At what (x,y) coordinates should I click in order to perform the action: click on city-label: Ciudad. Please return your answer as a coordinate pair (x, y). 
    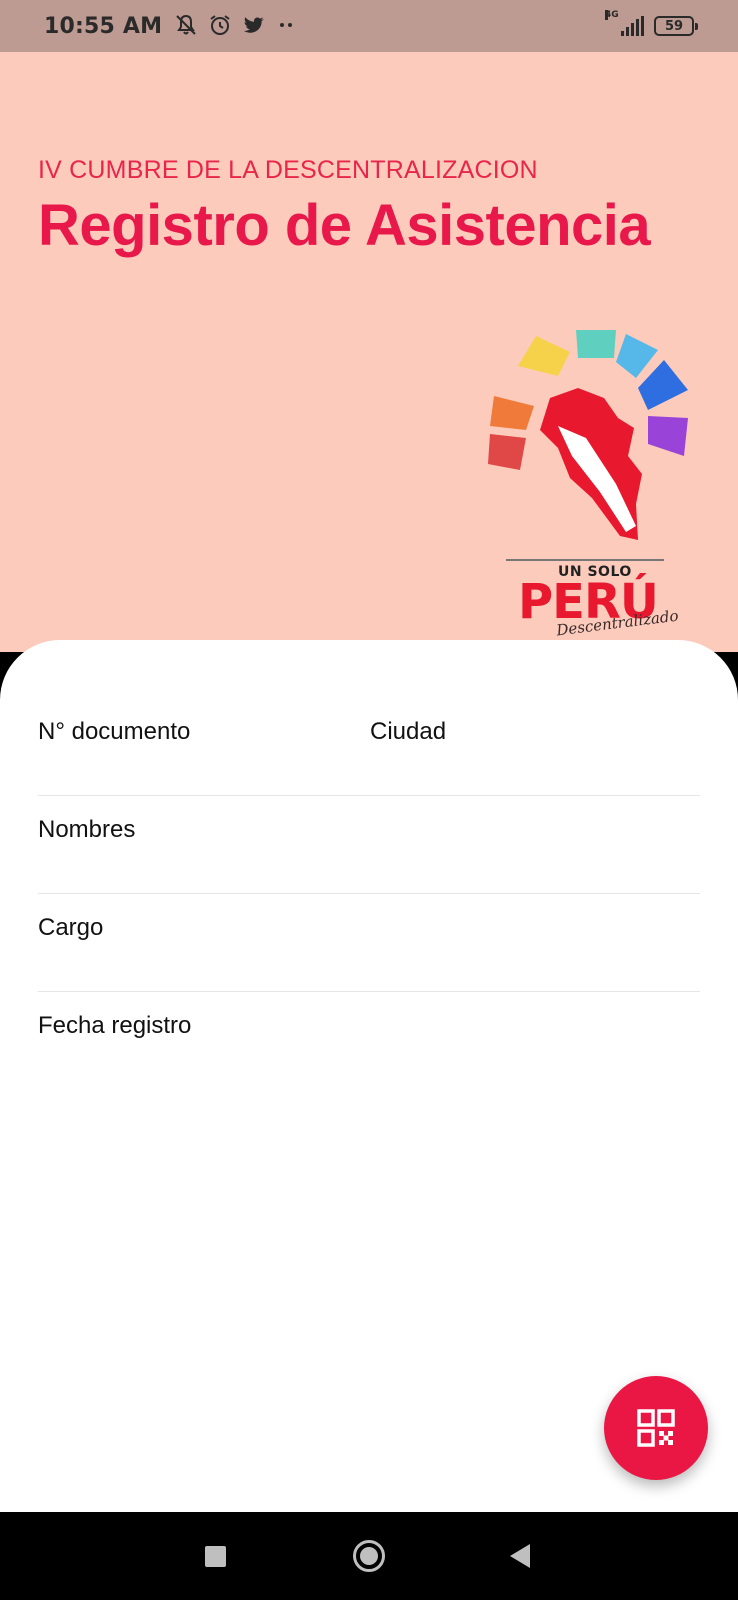
    Looking at the image, I should click on (408, 731).